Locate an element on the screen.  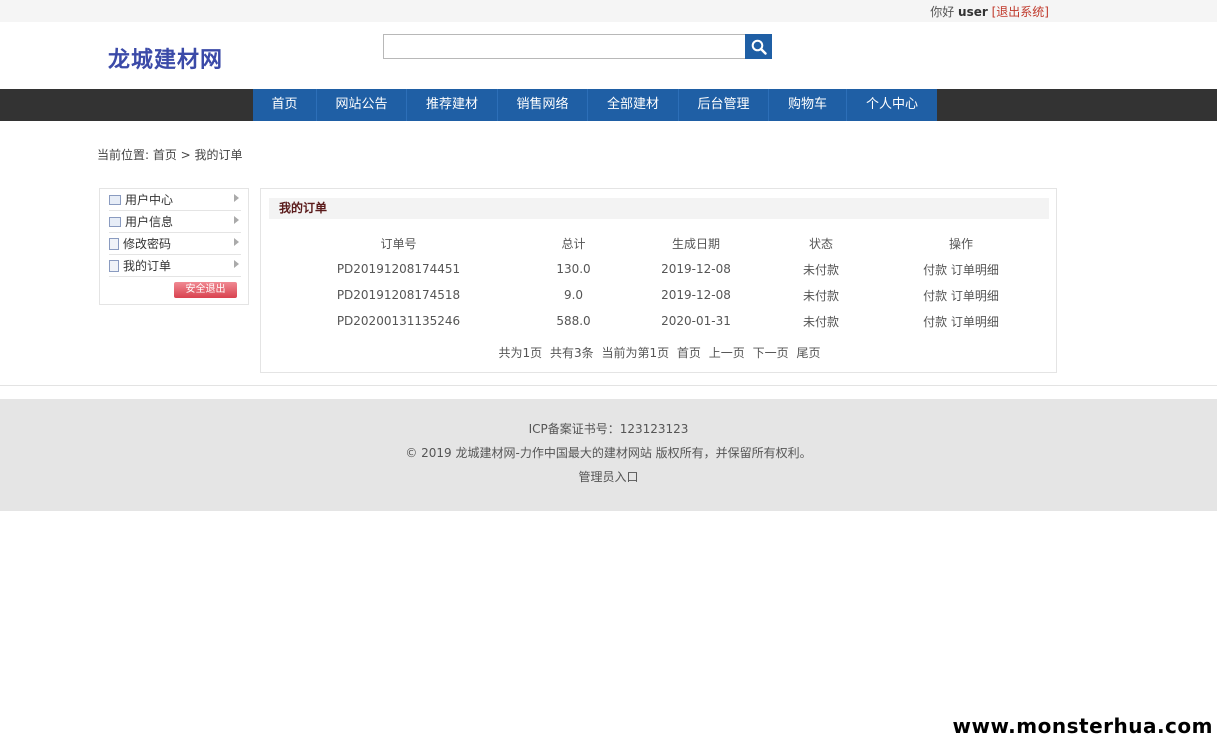
pager-next: 下一页 is located at coordinates (771, 353).